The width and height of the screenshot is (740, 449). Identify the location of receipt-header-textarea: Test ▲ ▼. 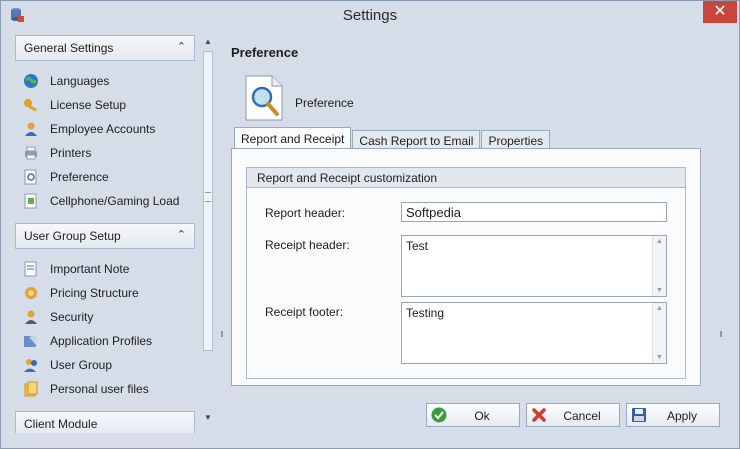
(534, 266).